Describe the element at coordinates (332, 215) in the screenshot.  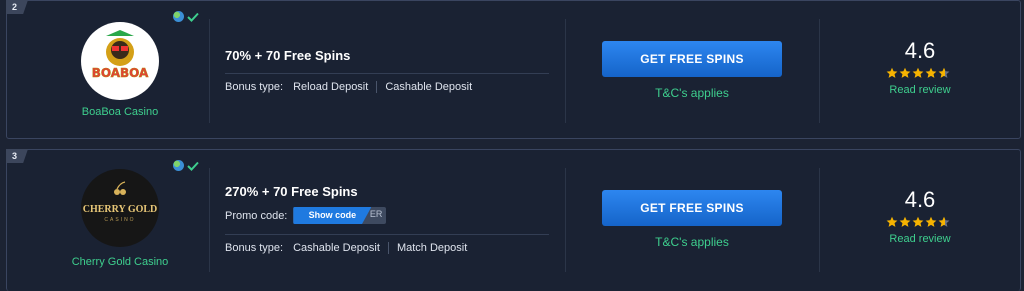
I see `show-code-button: Show code` at that location.